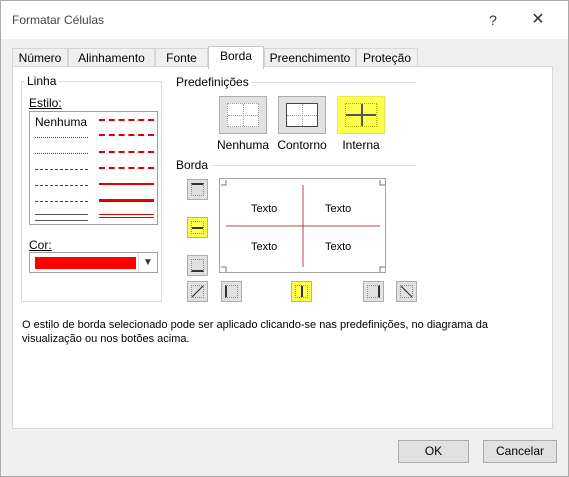  What do you see at coordinates (126, 120) in the screenshot?
I see `line-style-medium-dash-dot-dot` at bounding box center [126, 120].